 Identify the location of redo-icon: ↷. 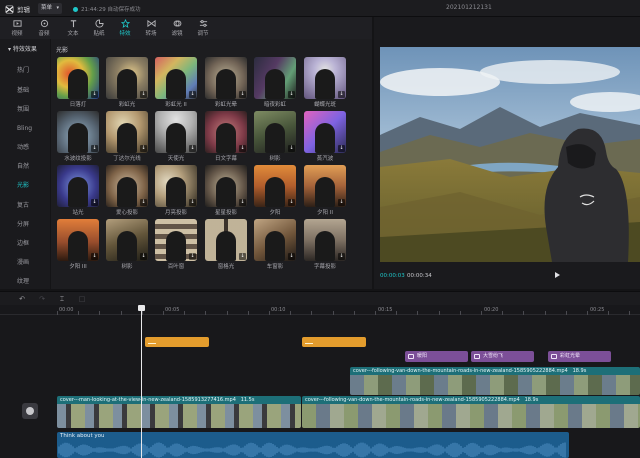
(42, 299).